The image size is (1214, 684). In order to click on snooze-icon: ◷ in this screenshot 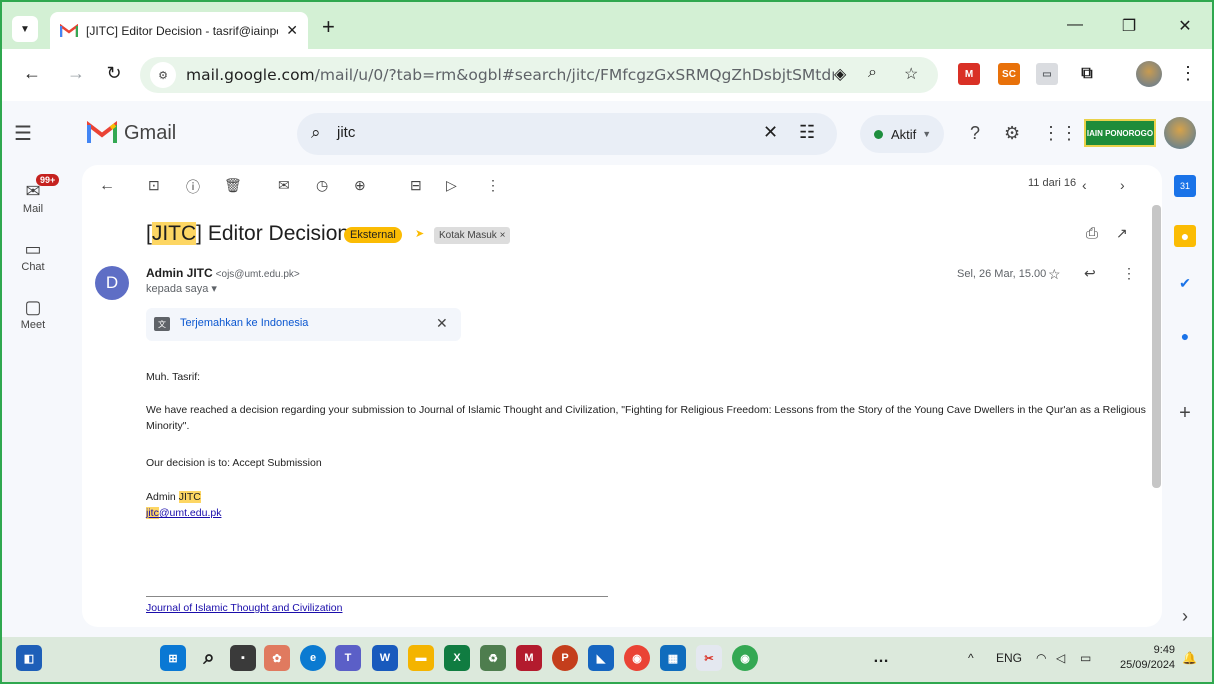, I will do `click(322, 185)`.